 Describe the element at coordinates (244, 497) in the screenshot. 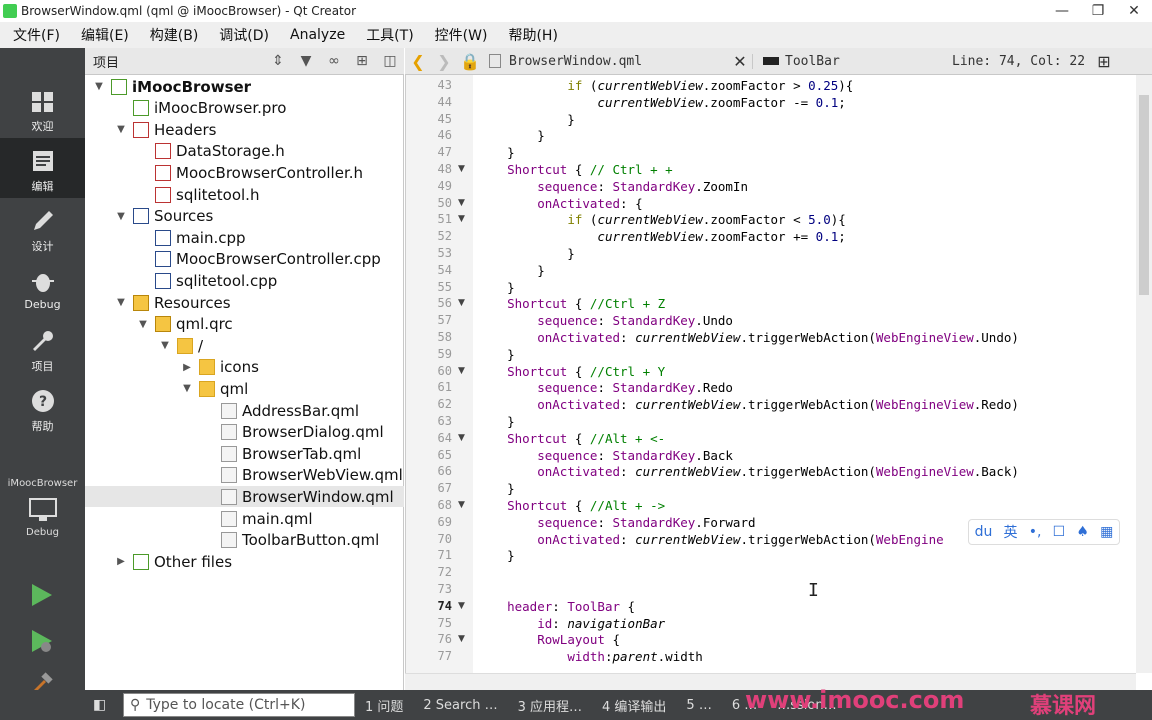

I see `tree-item: BrowserWindow.qml` at that location.